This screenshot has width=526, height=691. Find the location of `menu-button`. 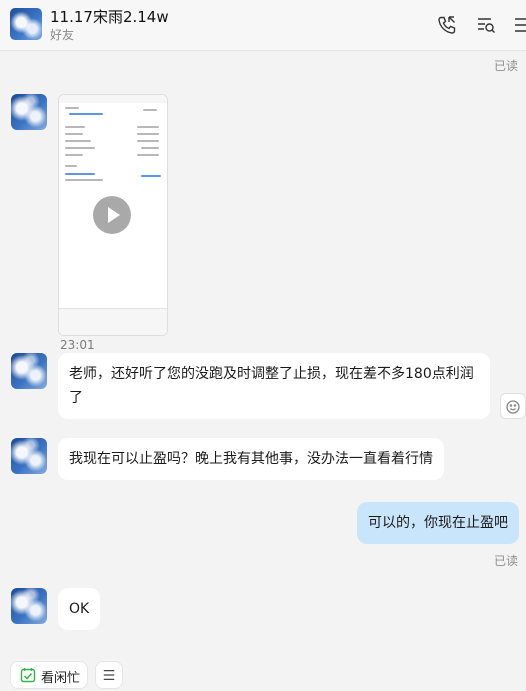

menu-button is located at coordinates (109, 675).